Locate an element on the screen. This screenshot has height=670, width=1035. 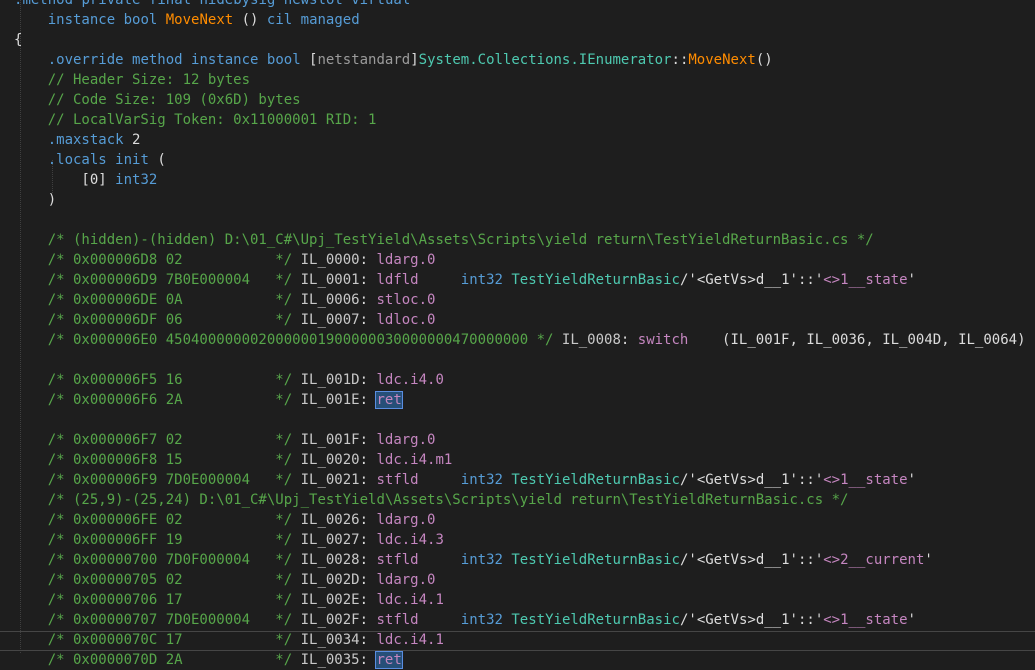
code-line: [0] int32 is located at coordinates (524, 180).